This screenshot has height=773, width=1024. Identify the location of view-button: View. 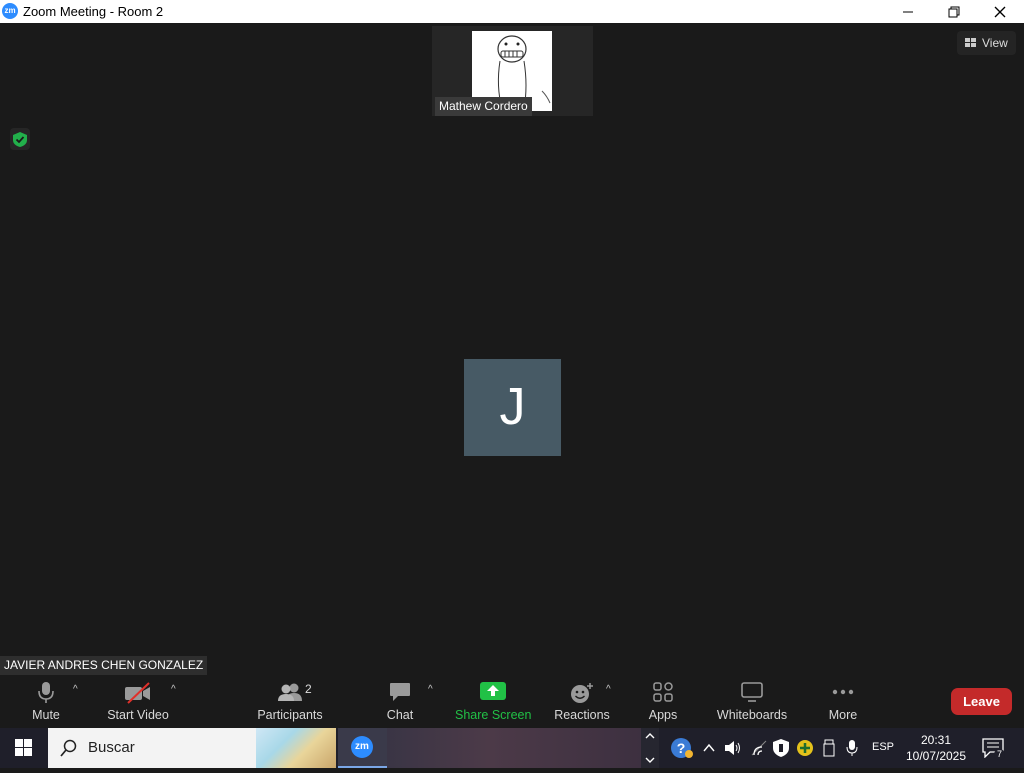
(986, 43).